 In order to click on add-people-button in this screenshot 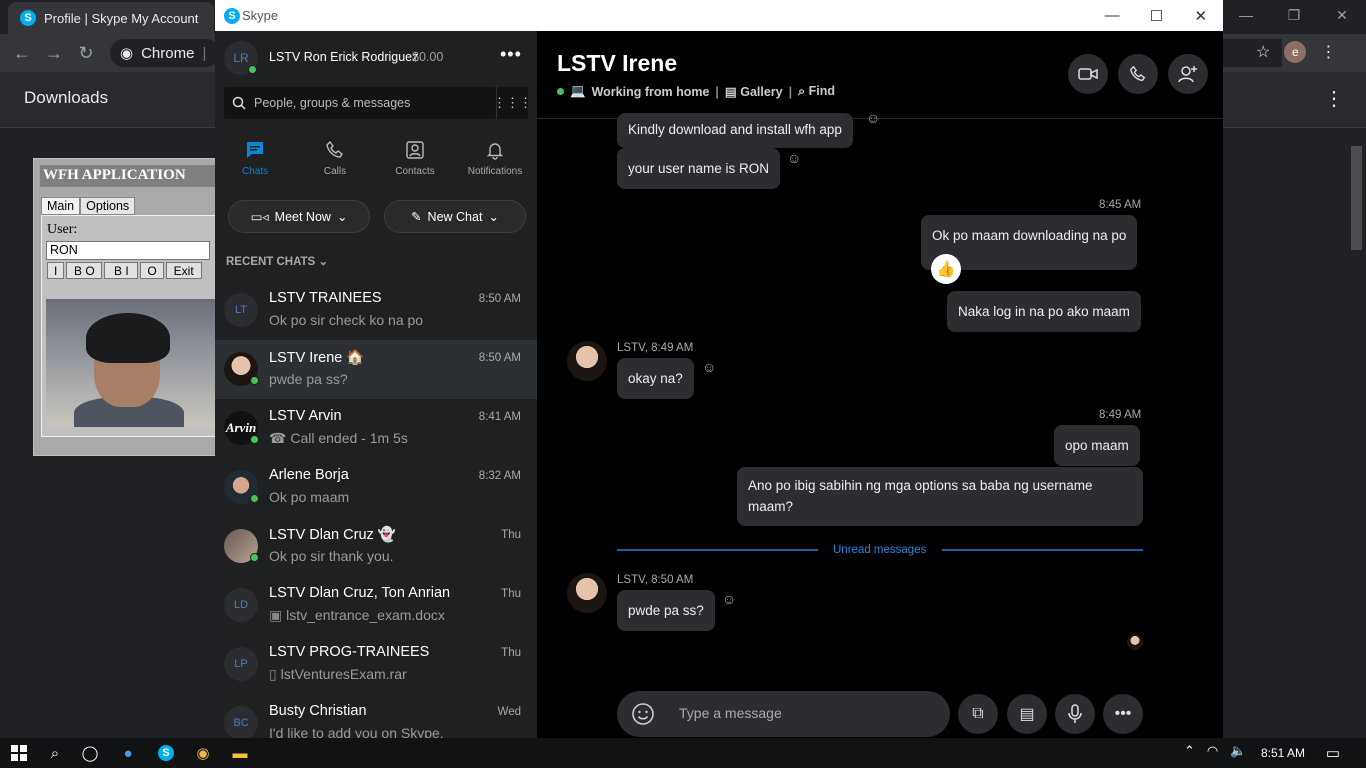, I will do `click(1188, 74)`.